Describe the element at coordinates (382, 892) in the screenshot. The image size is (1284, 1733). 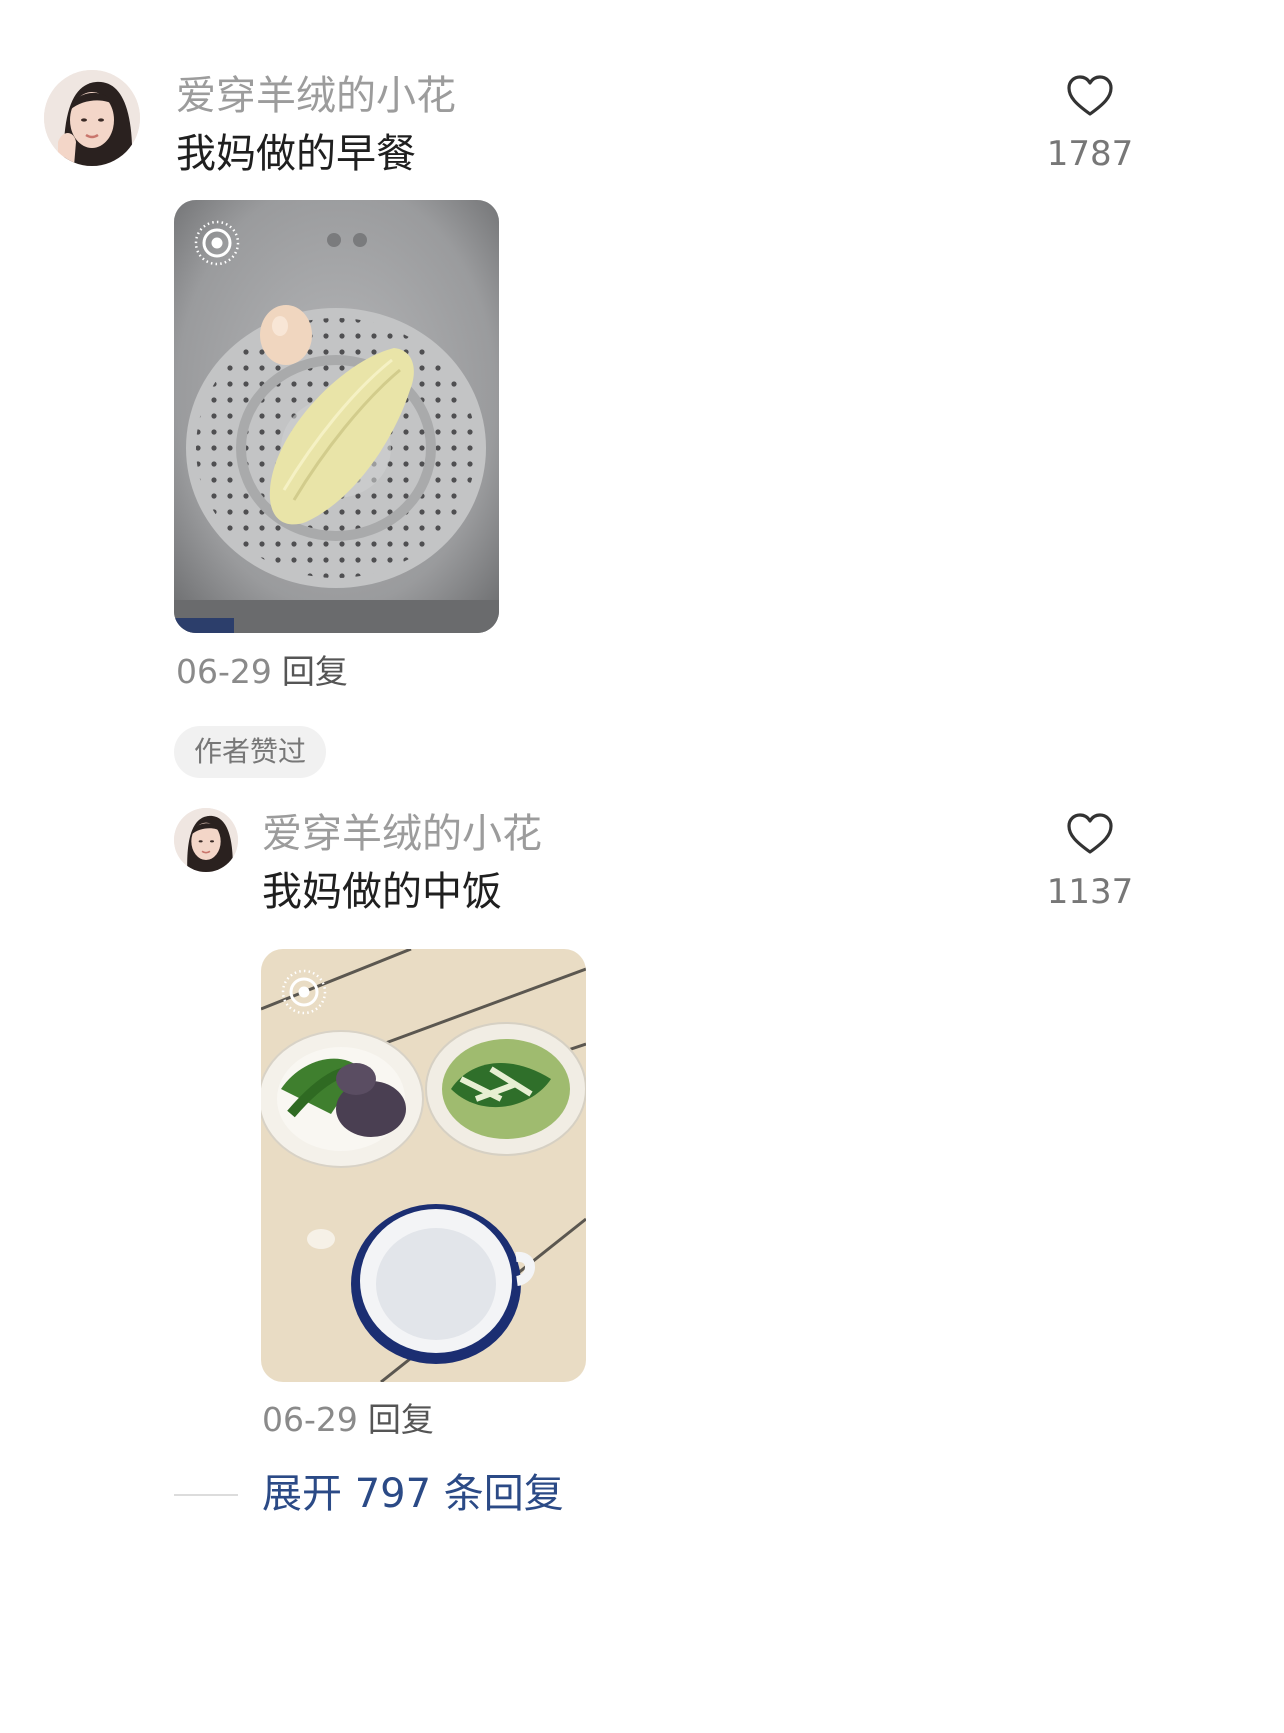
I see `comment-text: 我妈做的中饭` at that location.